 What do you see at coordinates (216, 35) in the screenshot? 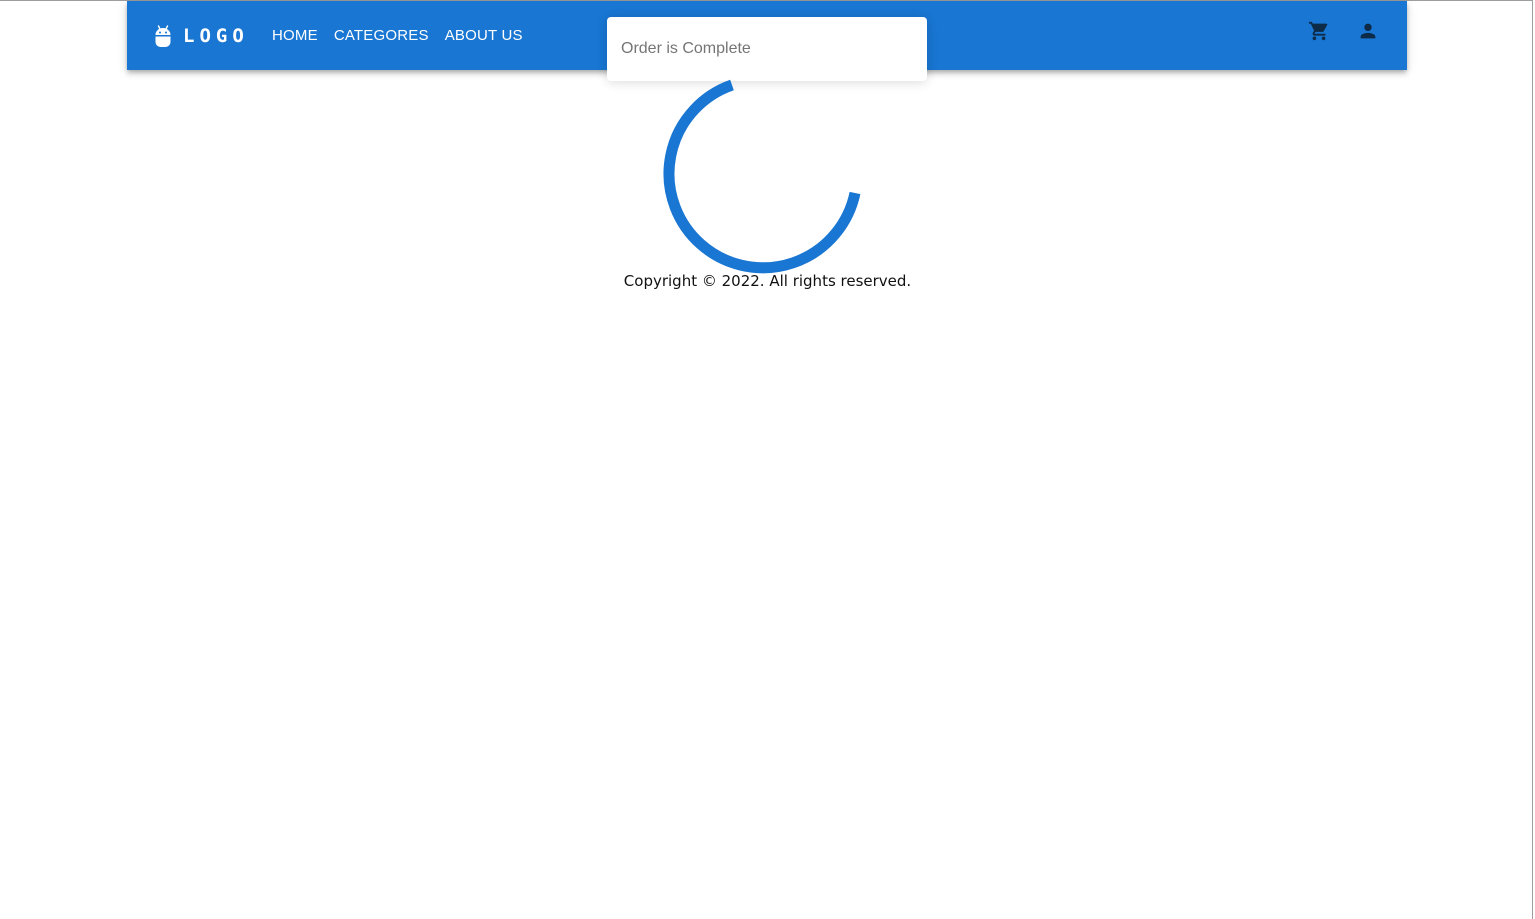
I see `logo-text: LOGO` at bounding box center [216, 35].